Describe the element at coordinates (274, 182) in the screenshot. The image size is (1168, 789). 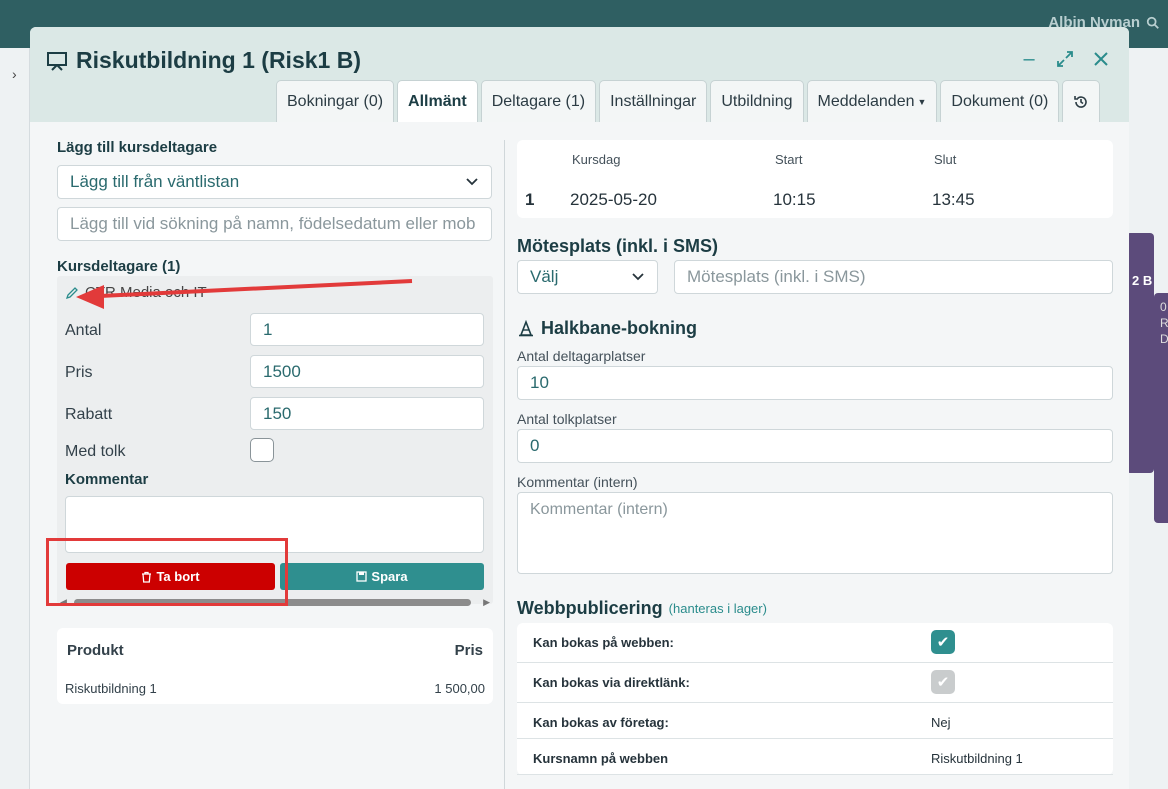
I see `waitlist-select: Lägg till från väntlistan` at that location.